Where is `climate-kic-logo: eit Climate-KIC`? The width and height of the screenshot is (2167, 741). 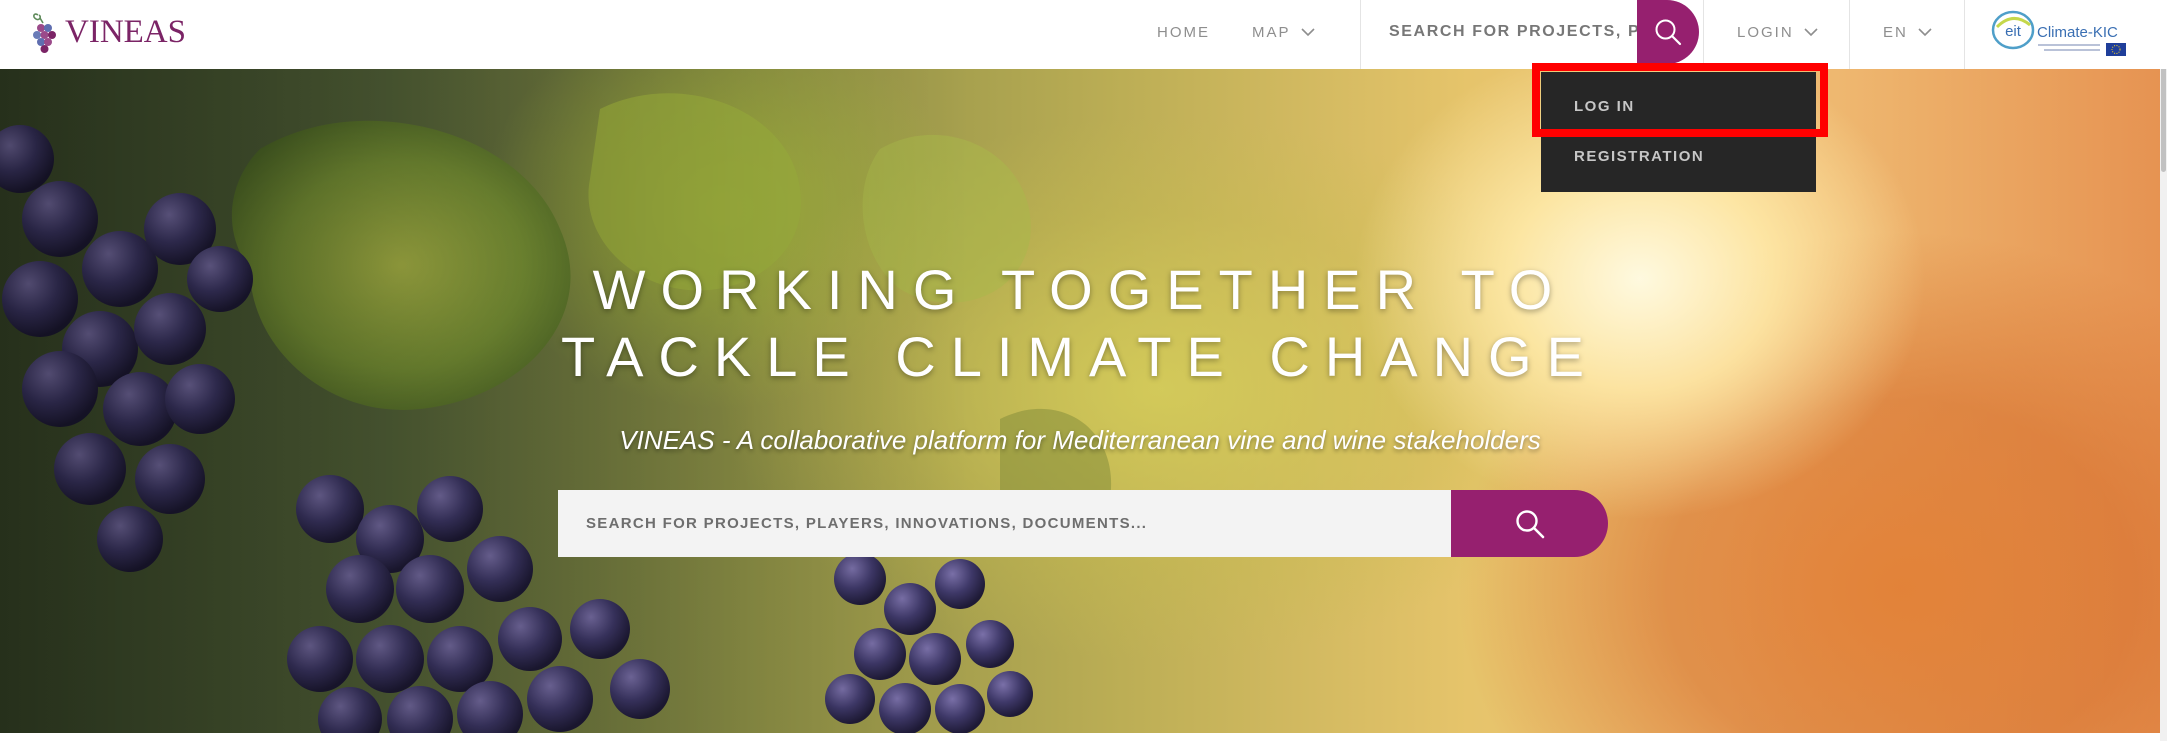 climate-kic-logo: eit Climate-KIC is located at coordinates (2060, 34).